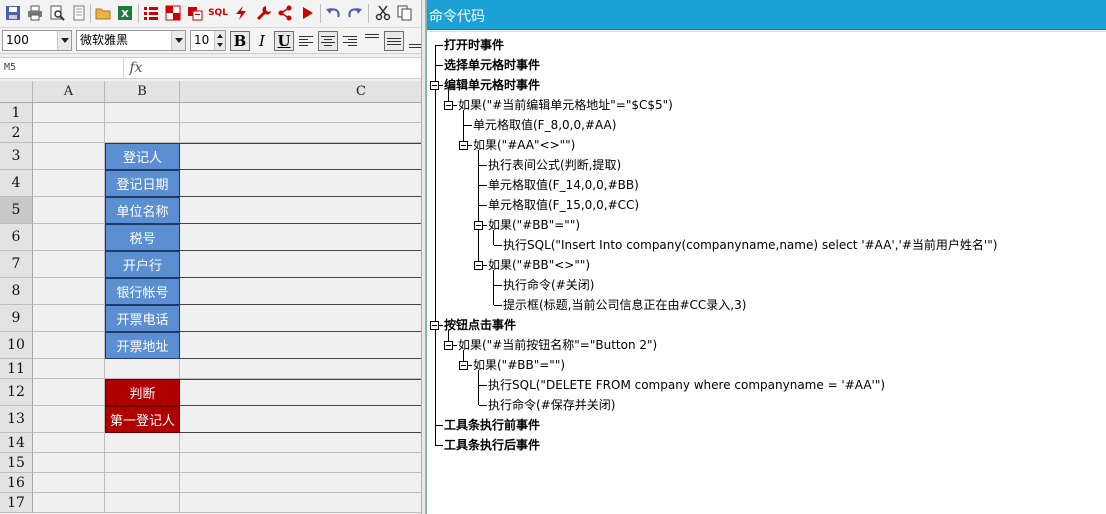  I want to click on font-name-select: 微软雅黑, so click(131, 40).